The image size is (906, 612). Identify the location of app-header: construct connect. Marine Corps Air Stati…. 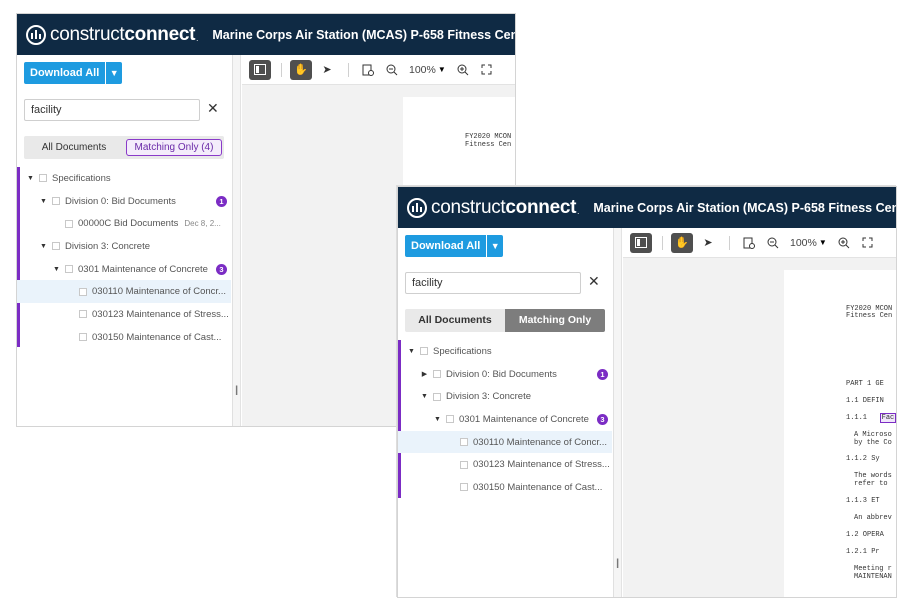
(647, 207).